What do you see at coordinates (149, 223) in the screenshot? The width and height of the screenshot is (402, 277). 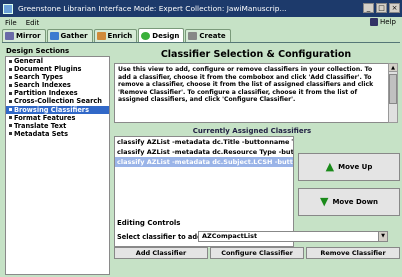 I see `editing-controls-title: Editing Controls` at bounding box center [149, 223].